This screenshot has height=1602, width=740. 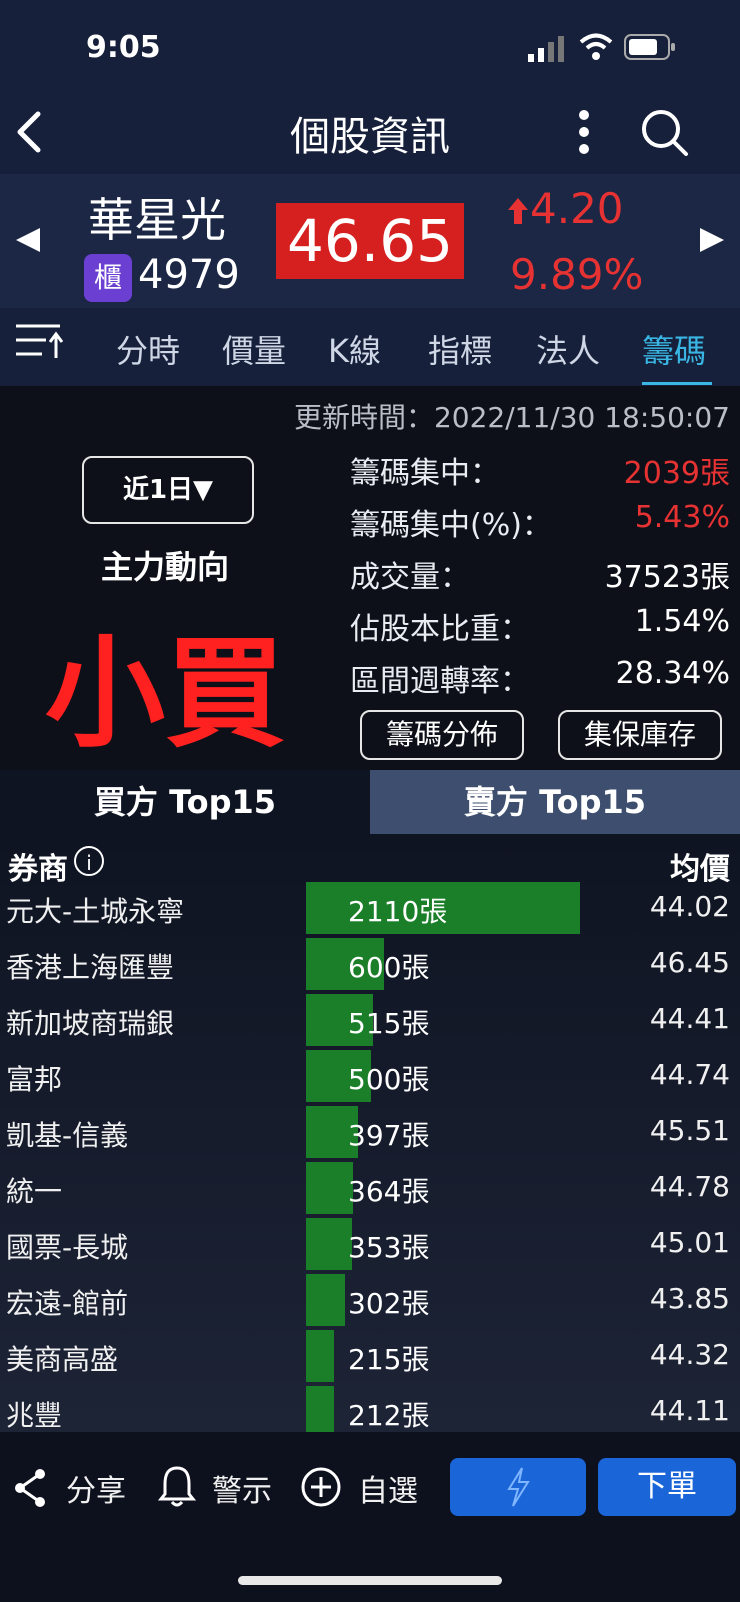 I want to click on broker-name: 凱基-信義, so click(x=67, y=1135).